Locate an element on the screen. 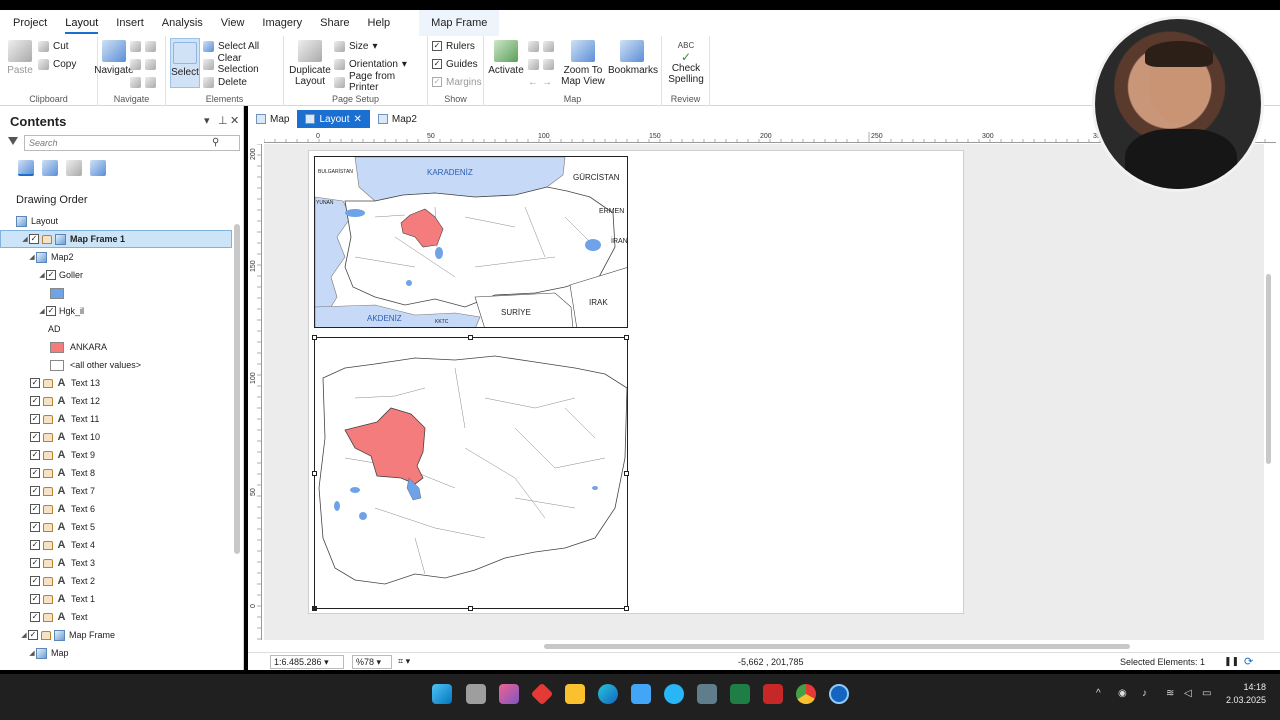  list-by-selection-icon is located at coordinates (74, 168).